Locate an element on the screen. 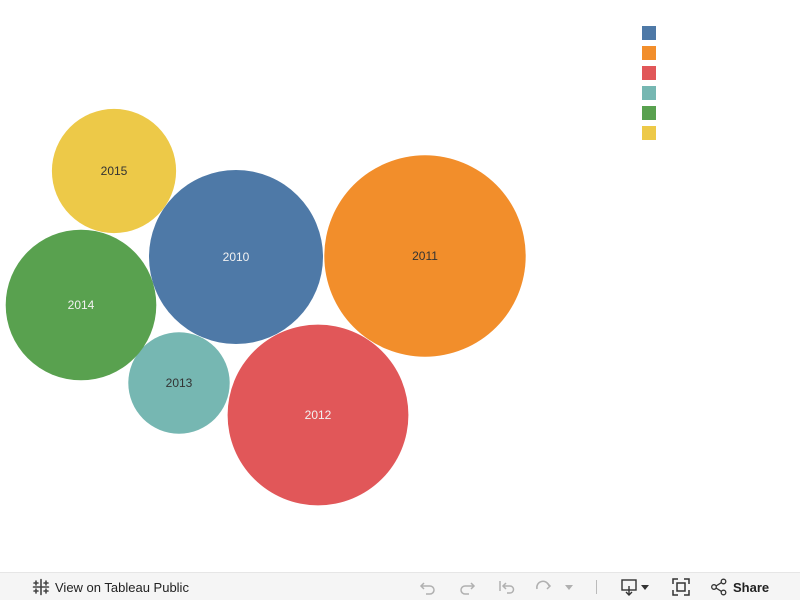  view-on-tableau-label: View on Tableau Public is located at coordinates (122, 587).